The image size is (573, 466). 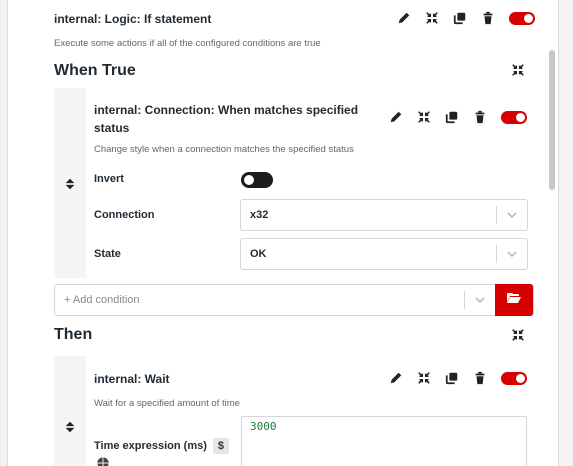 What do you see at coordinates (514, 117) in the screenshot?
I see `condition-enabled-toggle` at bounding box center [514, 117].